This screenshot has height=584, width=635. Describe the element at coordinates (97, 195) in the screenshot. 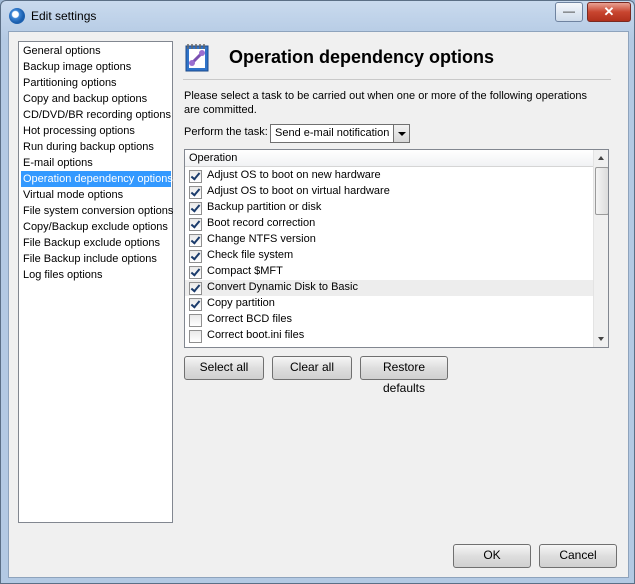

I see `sidebar-item: Virtual mode options` at that location.